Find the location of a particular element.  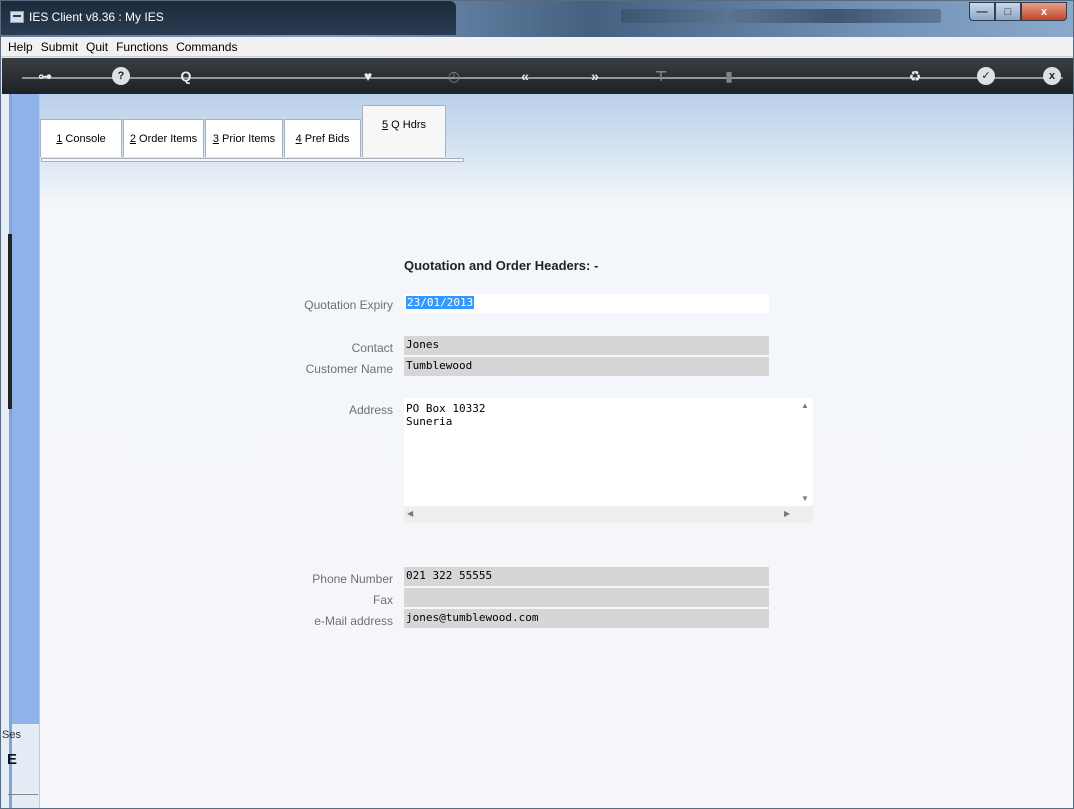

tab-prior-items: 3 Prior Items is located at coordinates (244, 138).